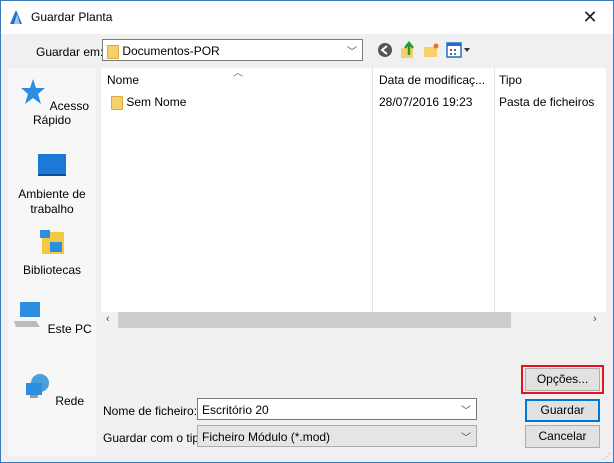  I want to click on location-value: Documentos-POR, so click(171, 51).